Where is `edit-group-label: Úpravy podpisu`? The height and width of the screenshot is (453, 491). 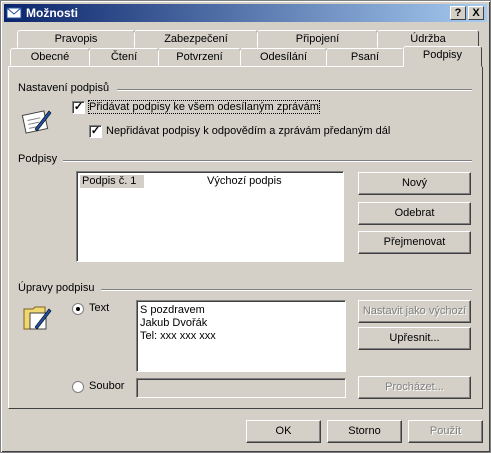
edit-group-label: Úpravy podpisu is located at coordinates (56, 288).